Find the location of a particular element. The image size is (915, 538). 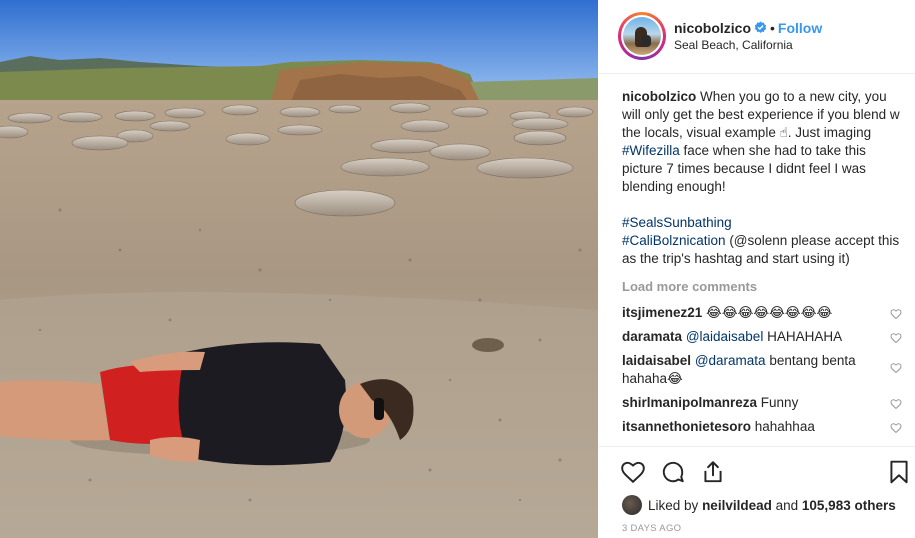

hashtag-wifezilla: #Wifezilla is located at coordinates (651, 150).